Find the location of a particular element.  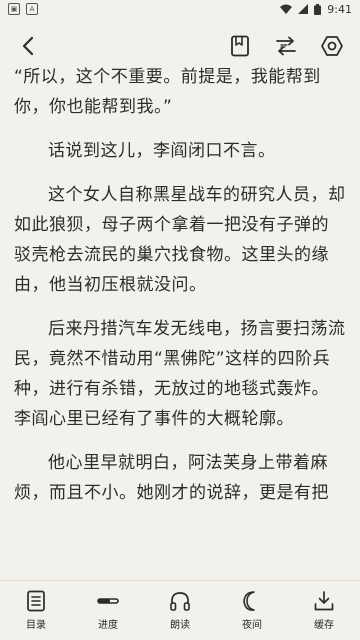

read-aloud-label: 朗读 is located at coordinates (180, 625).